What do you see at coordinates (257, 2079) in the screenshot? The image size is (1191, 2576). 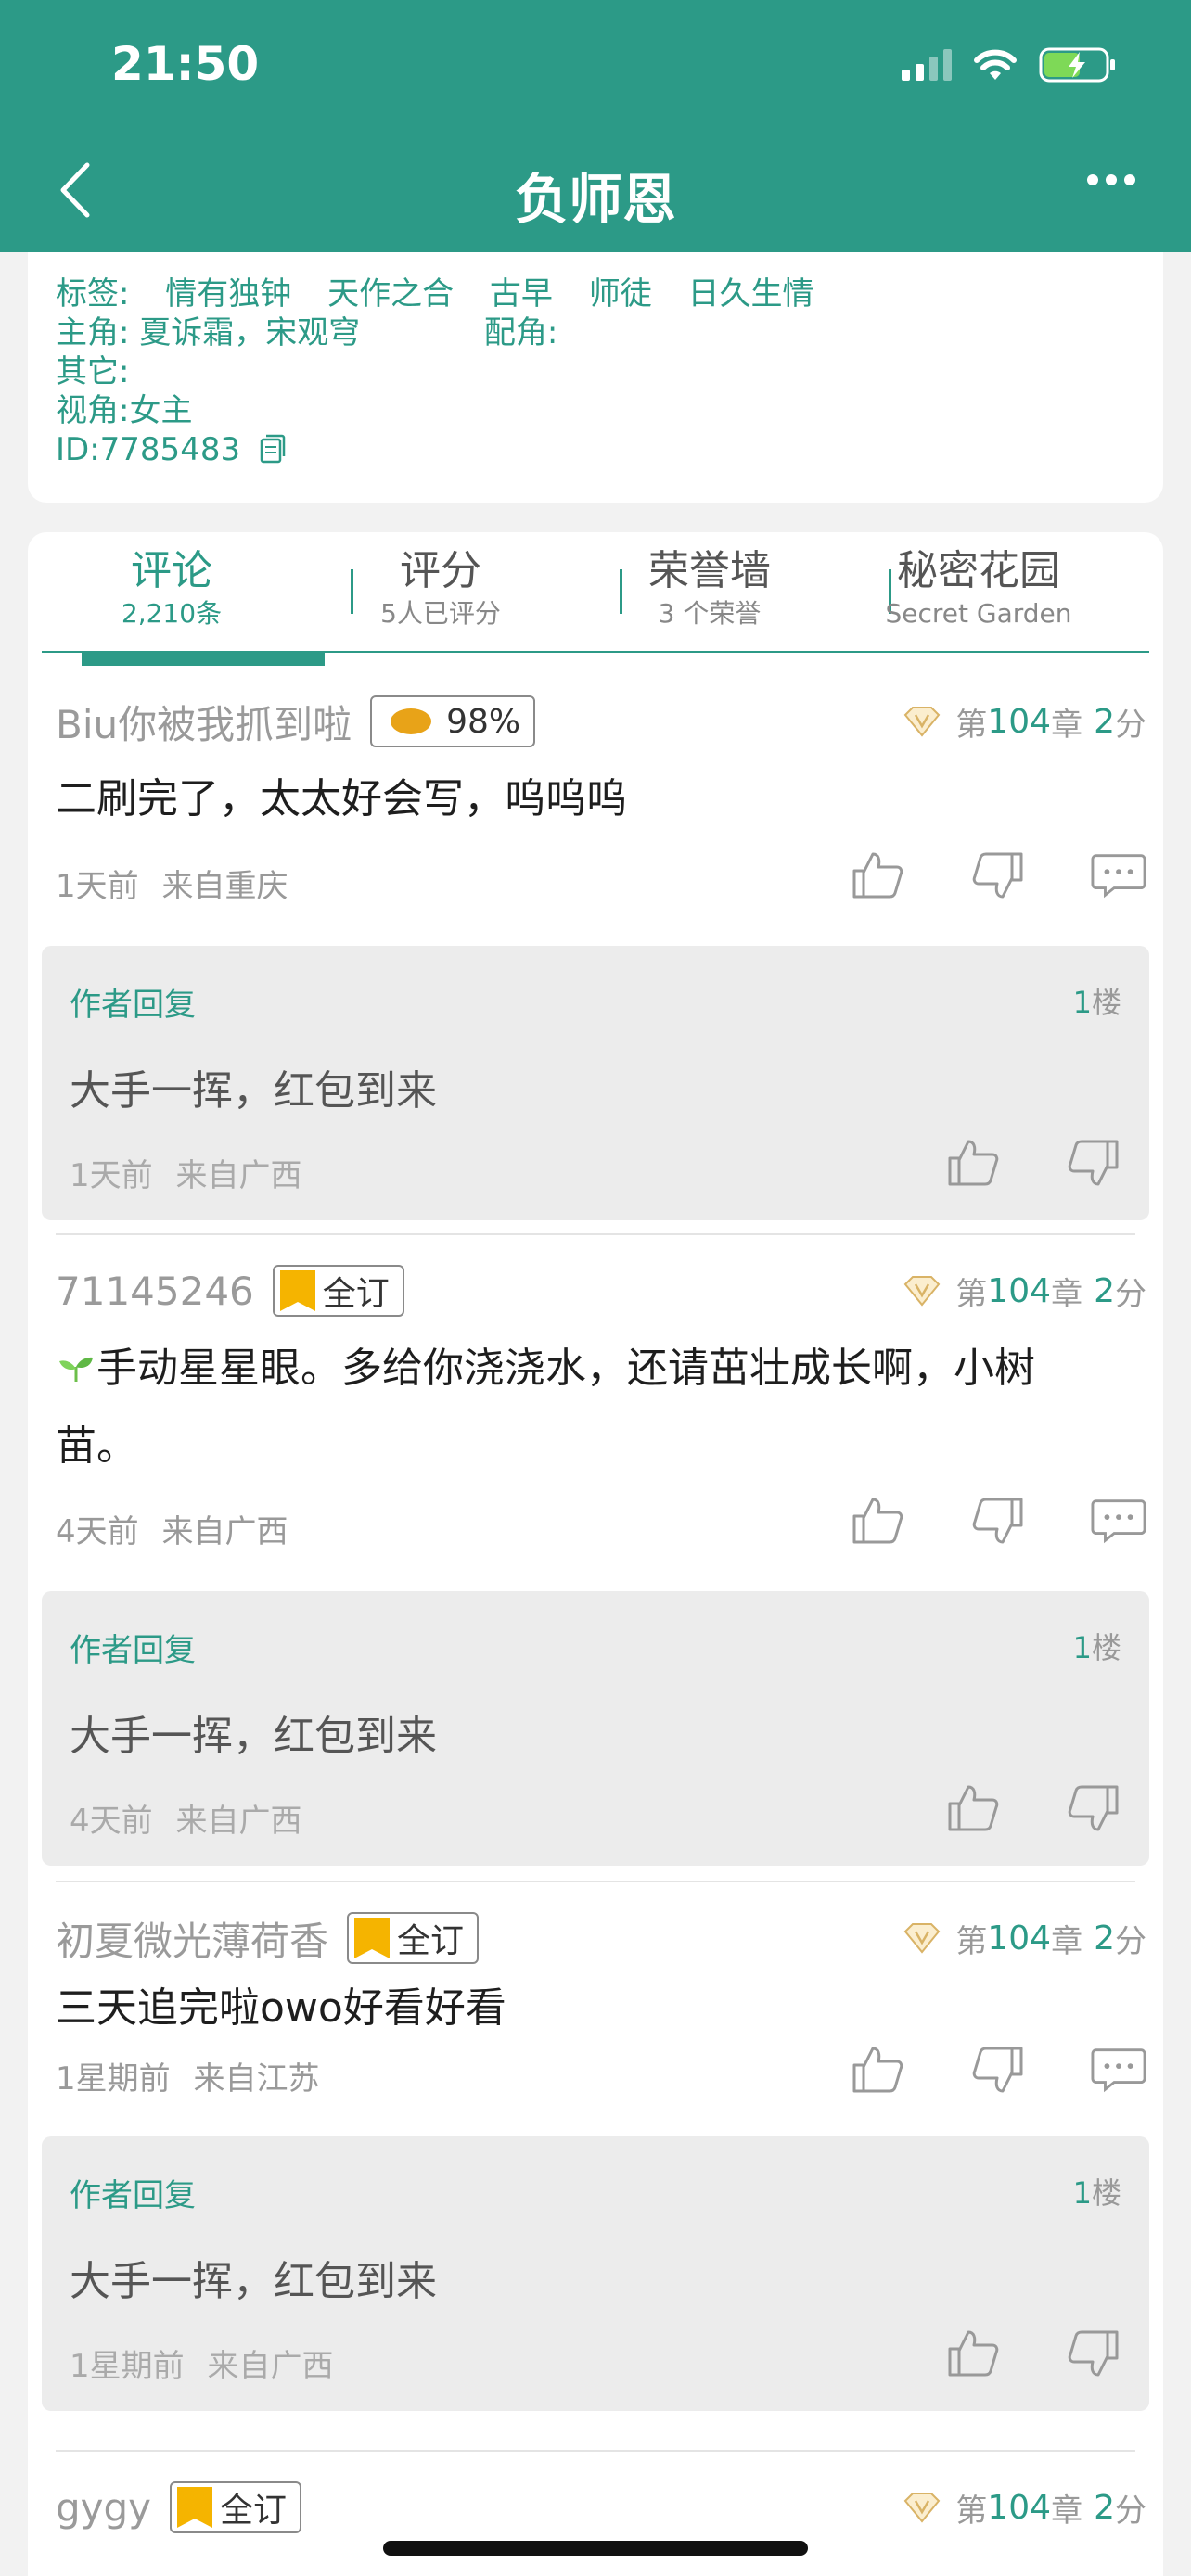 I see `comment-location: 来自江苏` at bounding box center [257, 2079].